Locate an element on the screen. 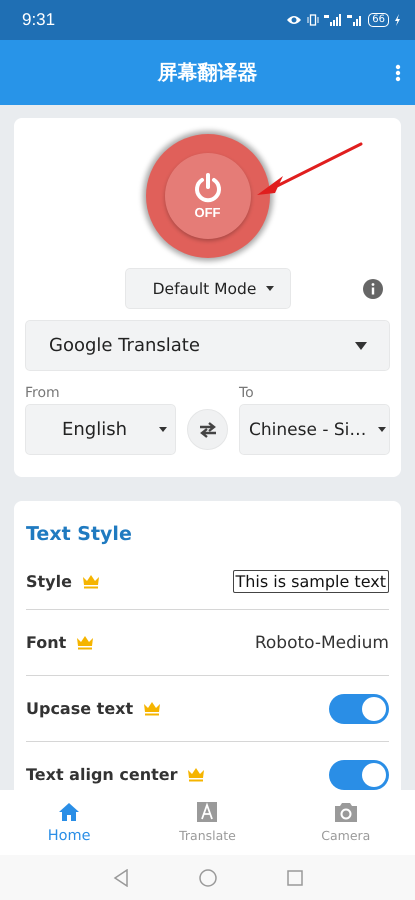 This screenshot has width=415, height=900. vibrate-icon is located at coordinates (313, 20).